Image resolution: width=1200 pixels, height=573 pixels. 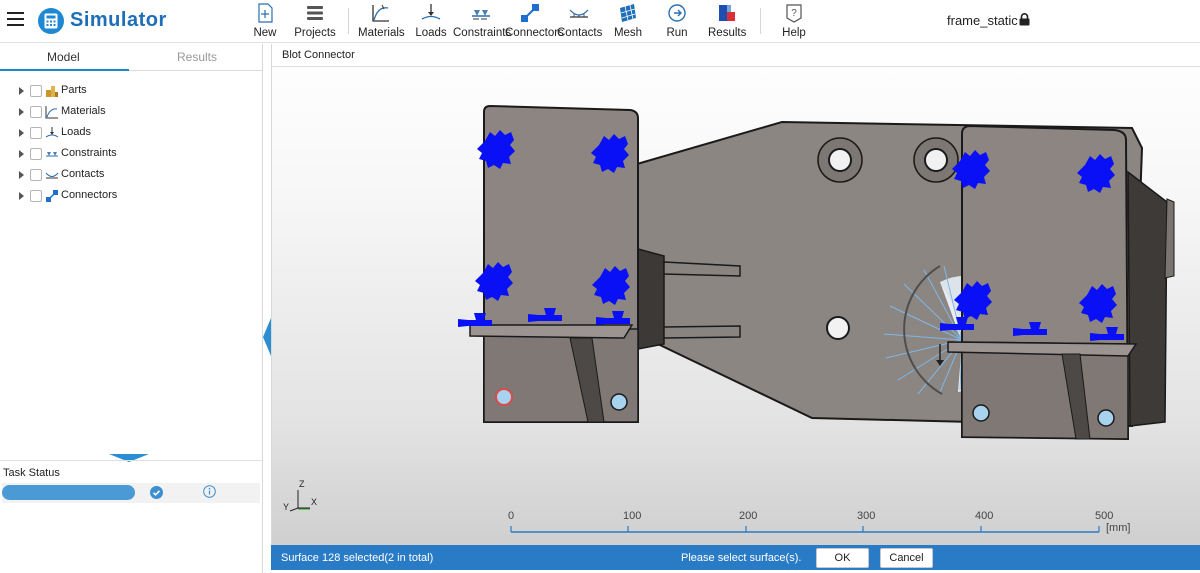 I want to click on scale-tick-label: 0, so click(x=511, y=516).